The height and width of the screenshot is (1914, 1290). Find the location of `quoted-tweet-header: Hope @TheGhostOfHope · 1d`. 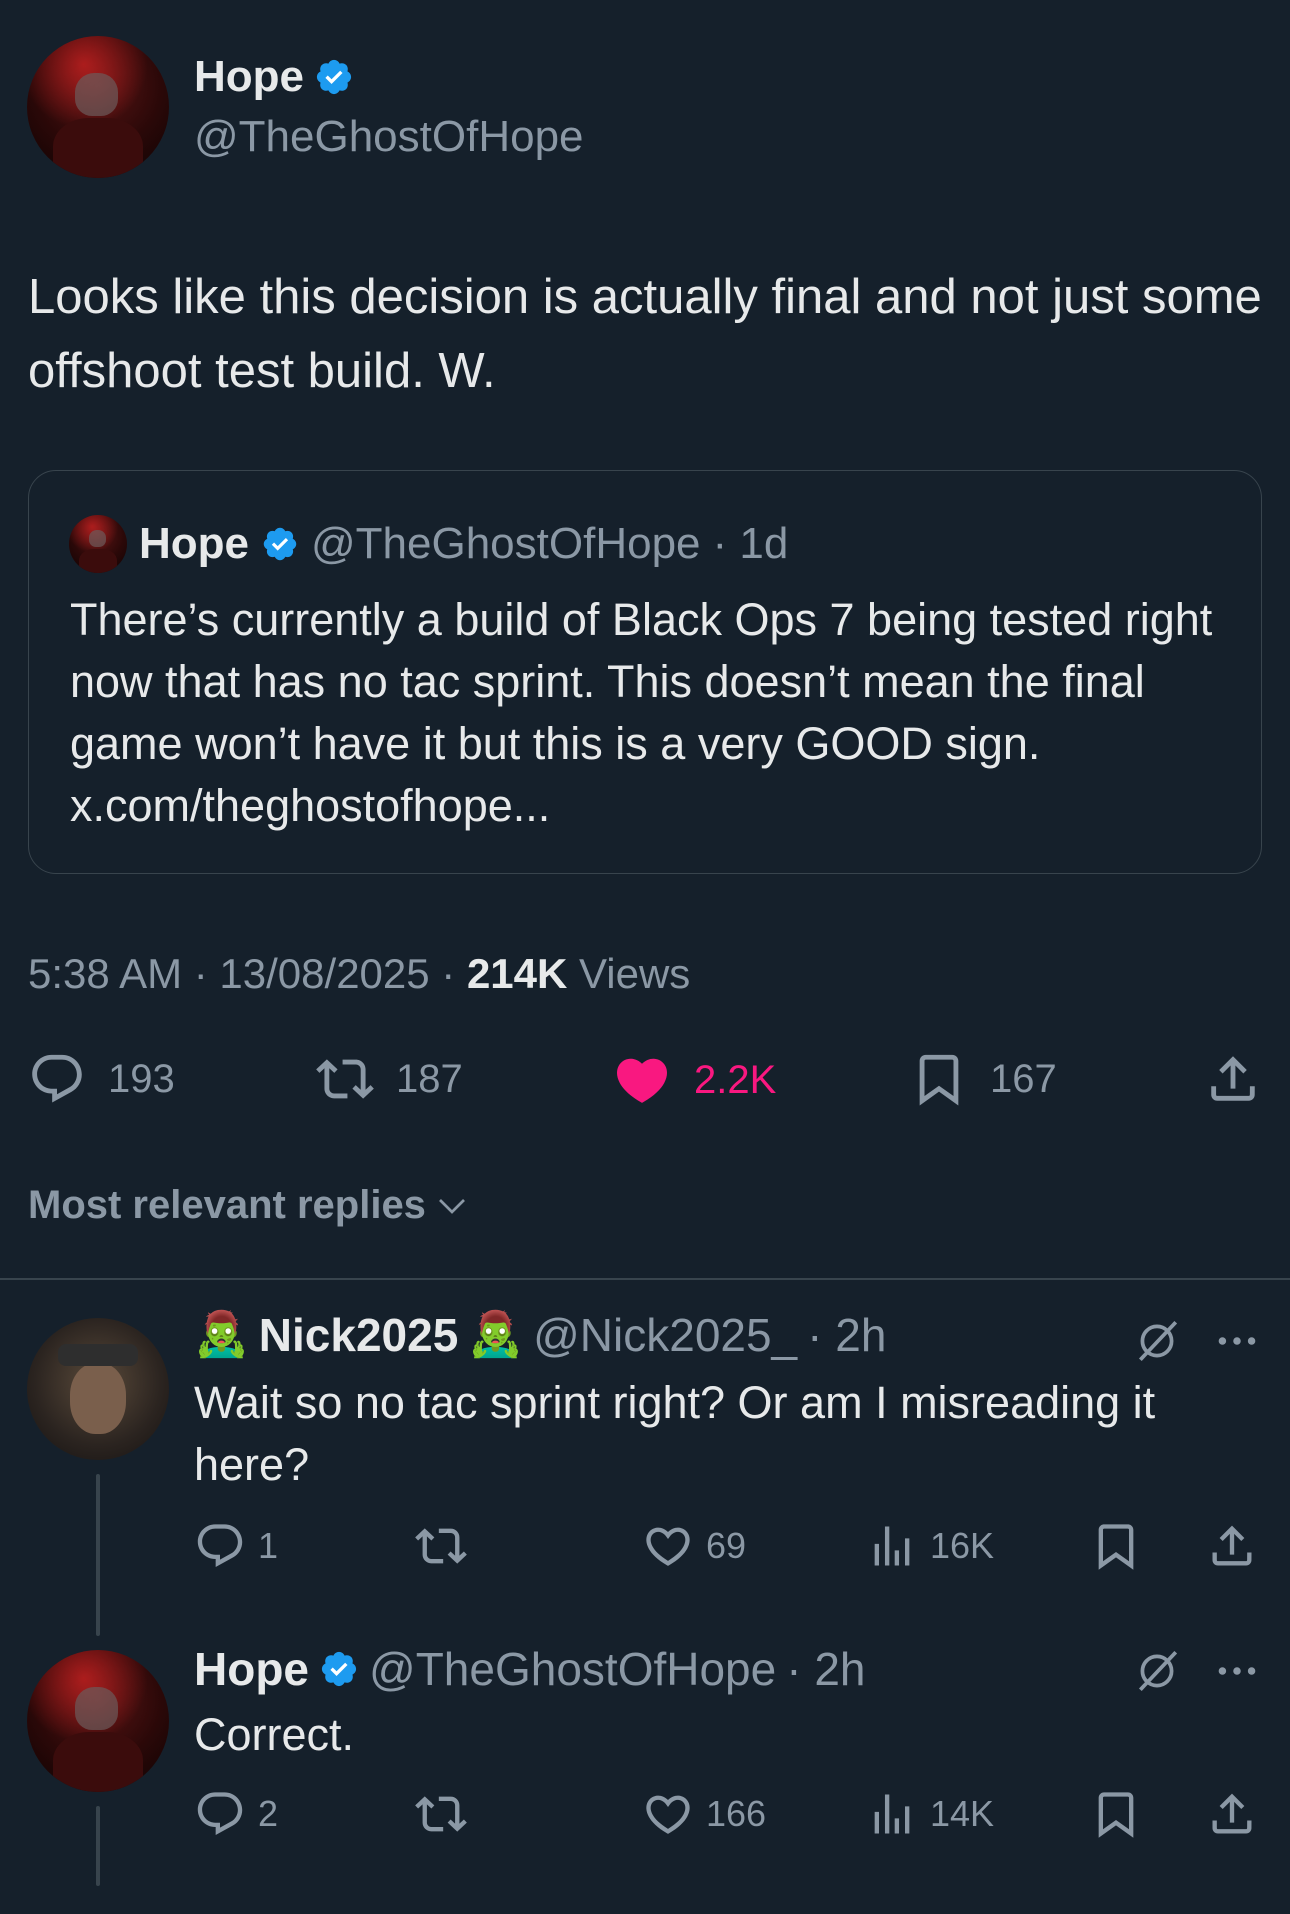

quoted-tweet-header: Hope @TheGhostOfHope · 1d is located at coordinates (428, 544).